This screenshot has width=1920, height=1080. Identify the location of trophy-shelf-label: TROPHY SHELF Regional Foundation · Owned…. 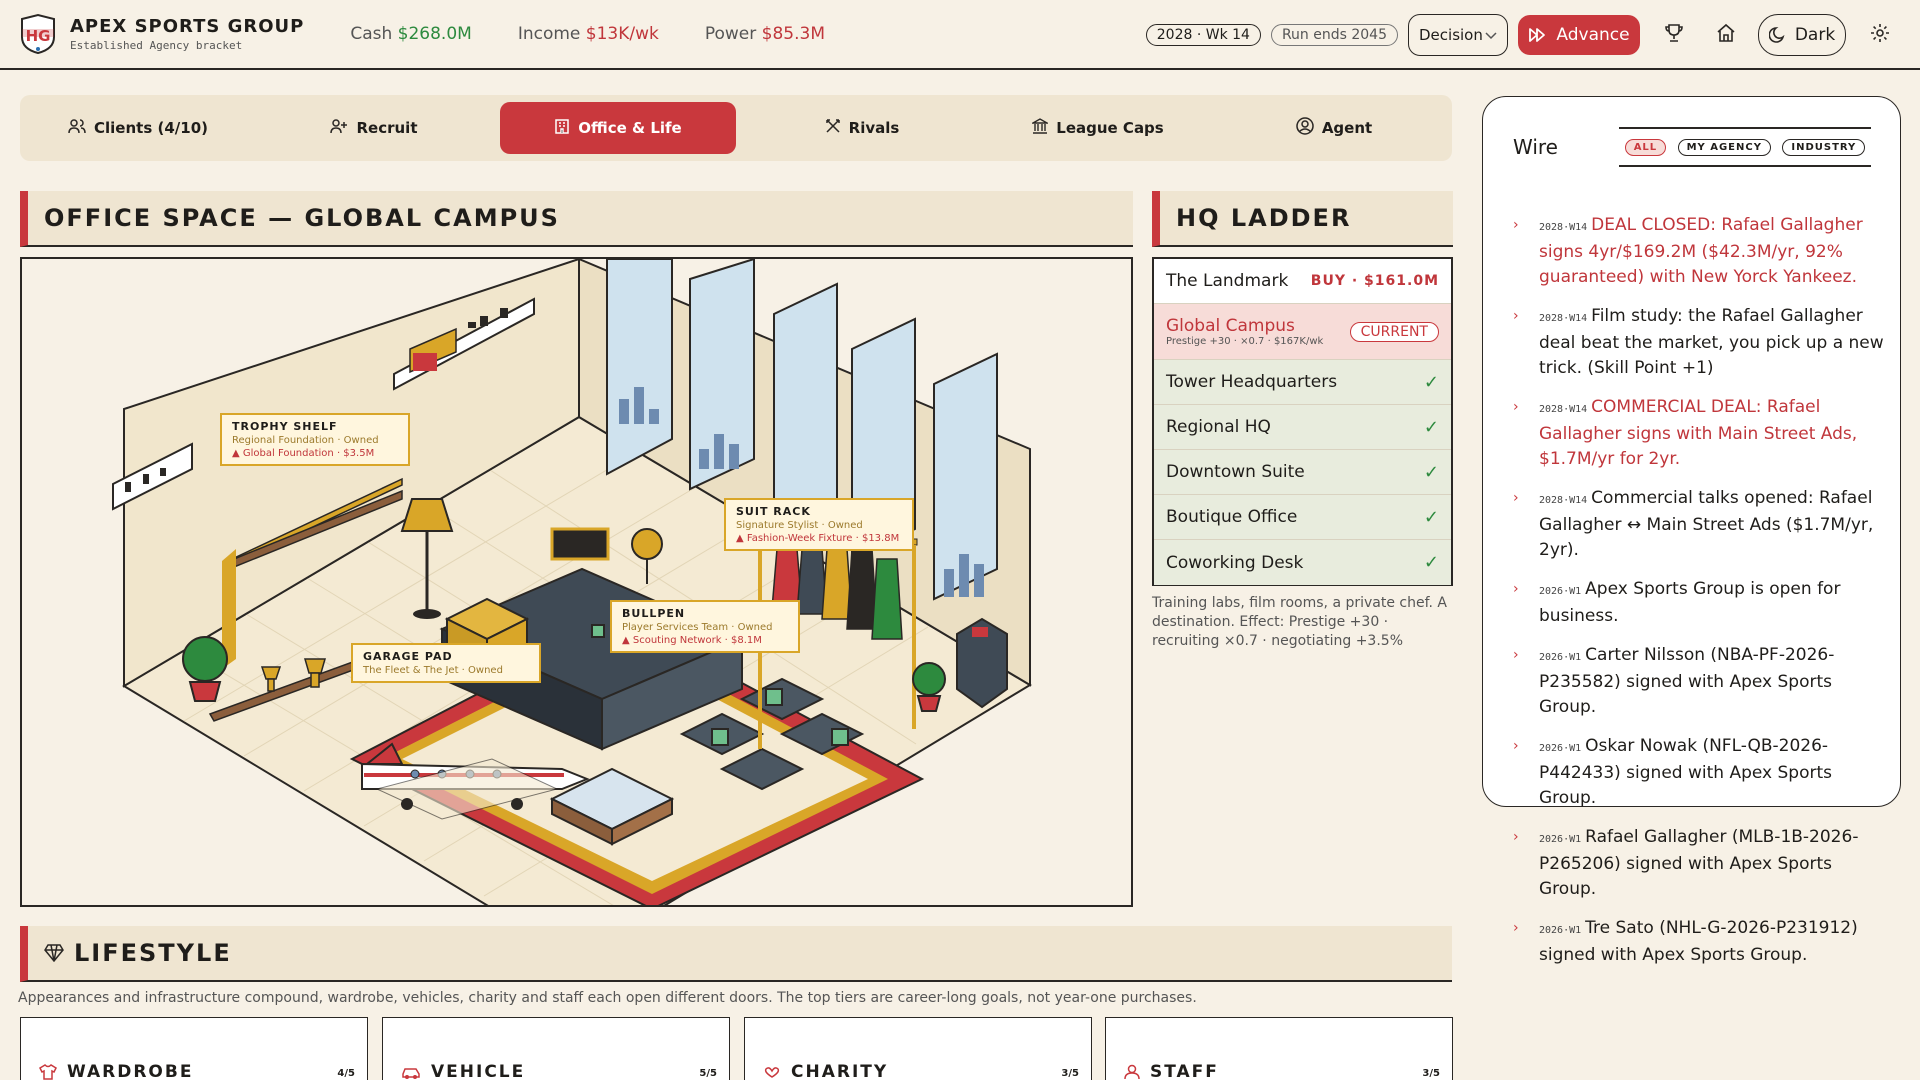
(315, 439).